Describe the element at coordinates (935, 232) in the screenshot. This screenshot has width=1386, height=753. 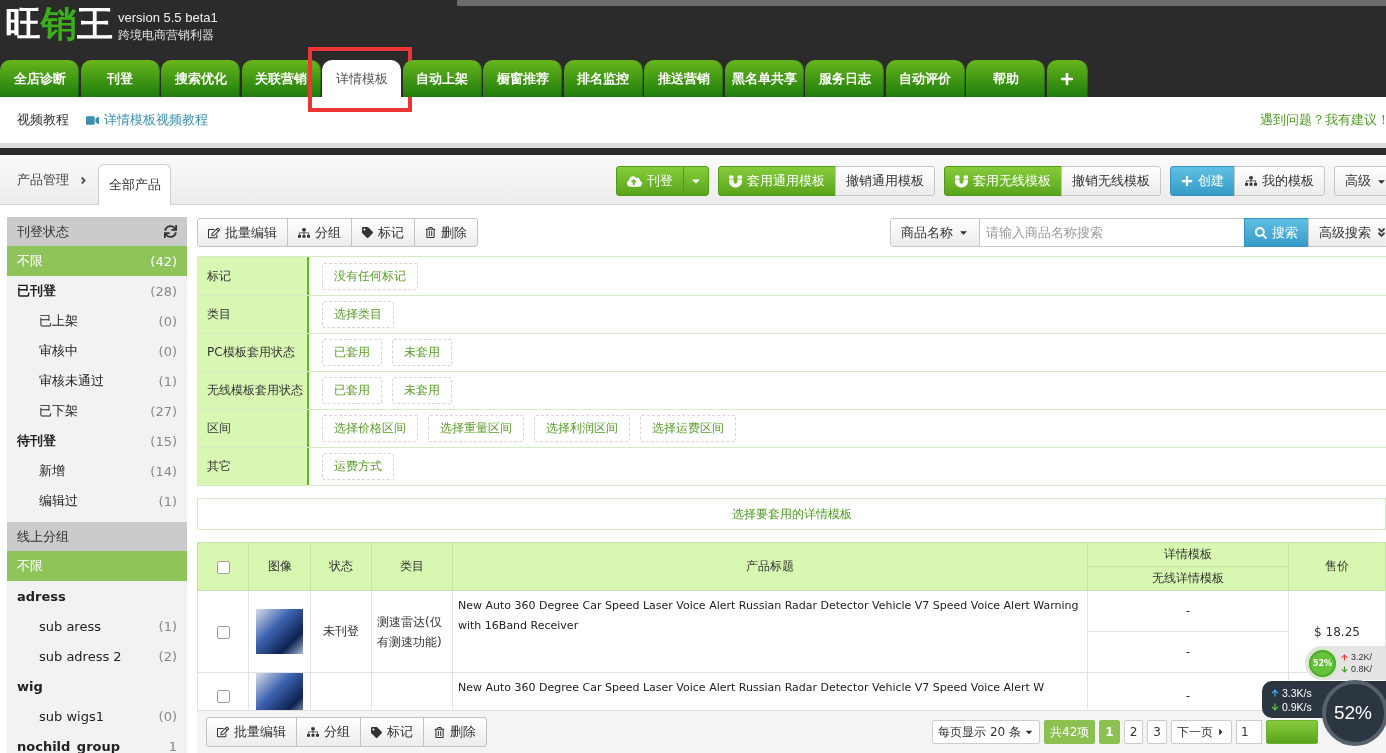
I see `search-field-menu: 商品名称` at that location.